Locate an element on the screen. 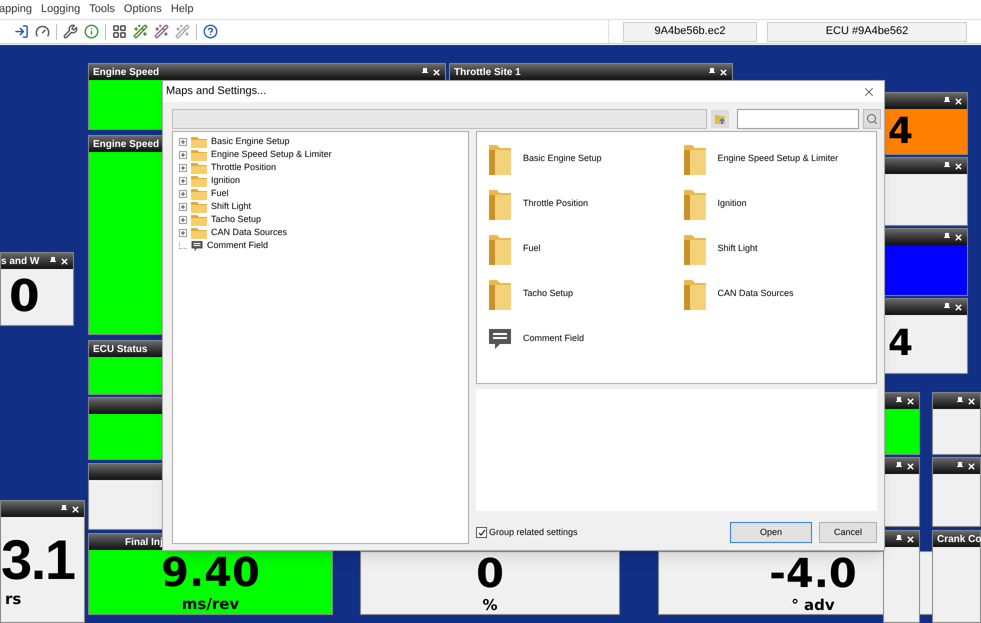  panel-title: Crank Co is located at coordinates (959, 539).